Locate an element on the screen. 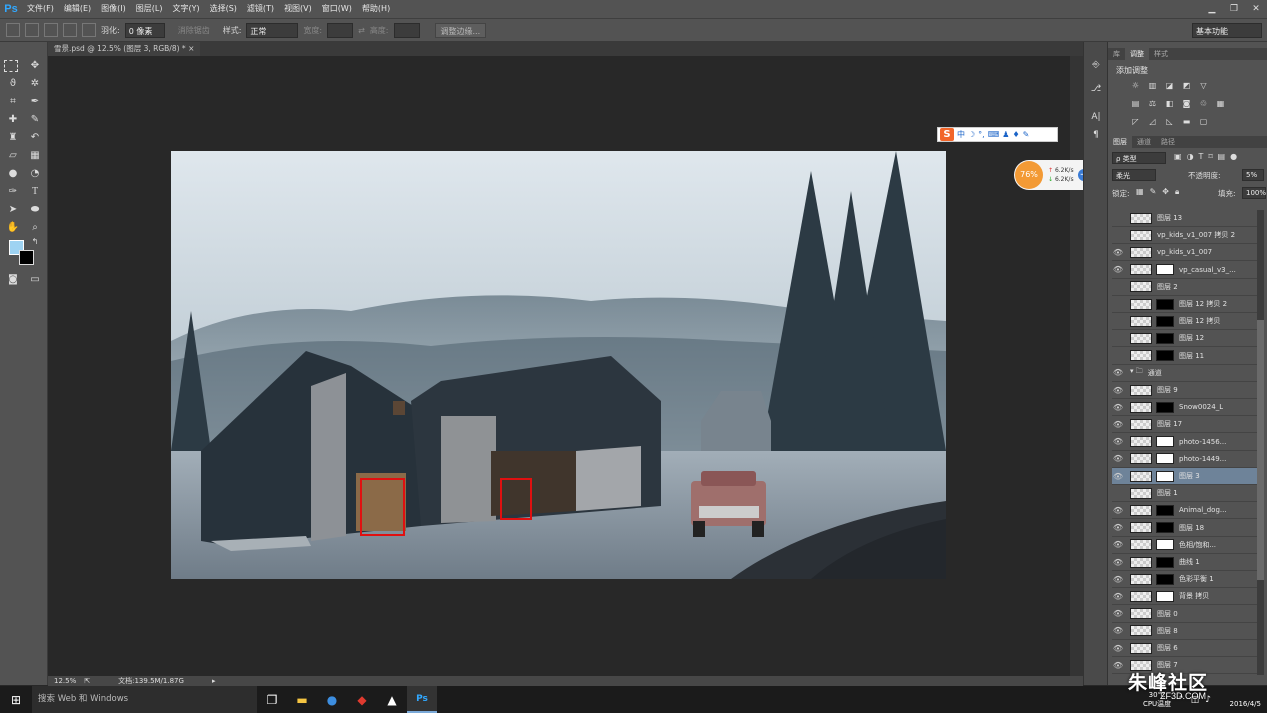  menu-item: 滤镜(T) is located at coordinates (260, 9).